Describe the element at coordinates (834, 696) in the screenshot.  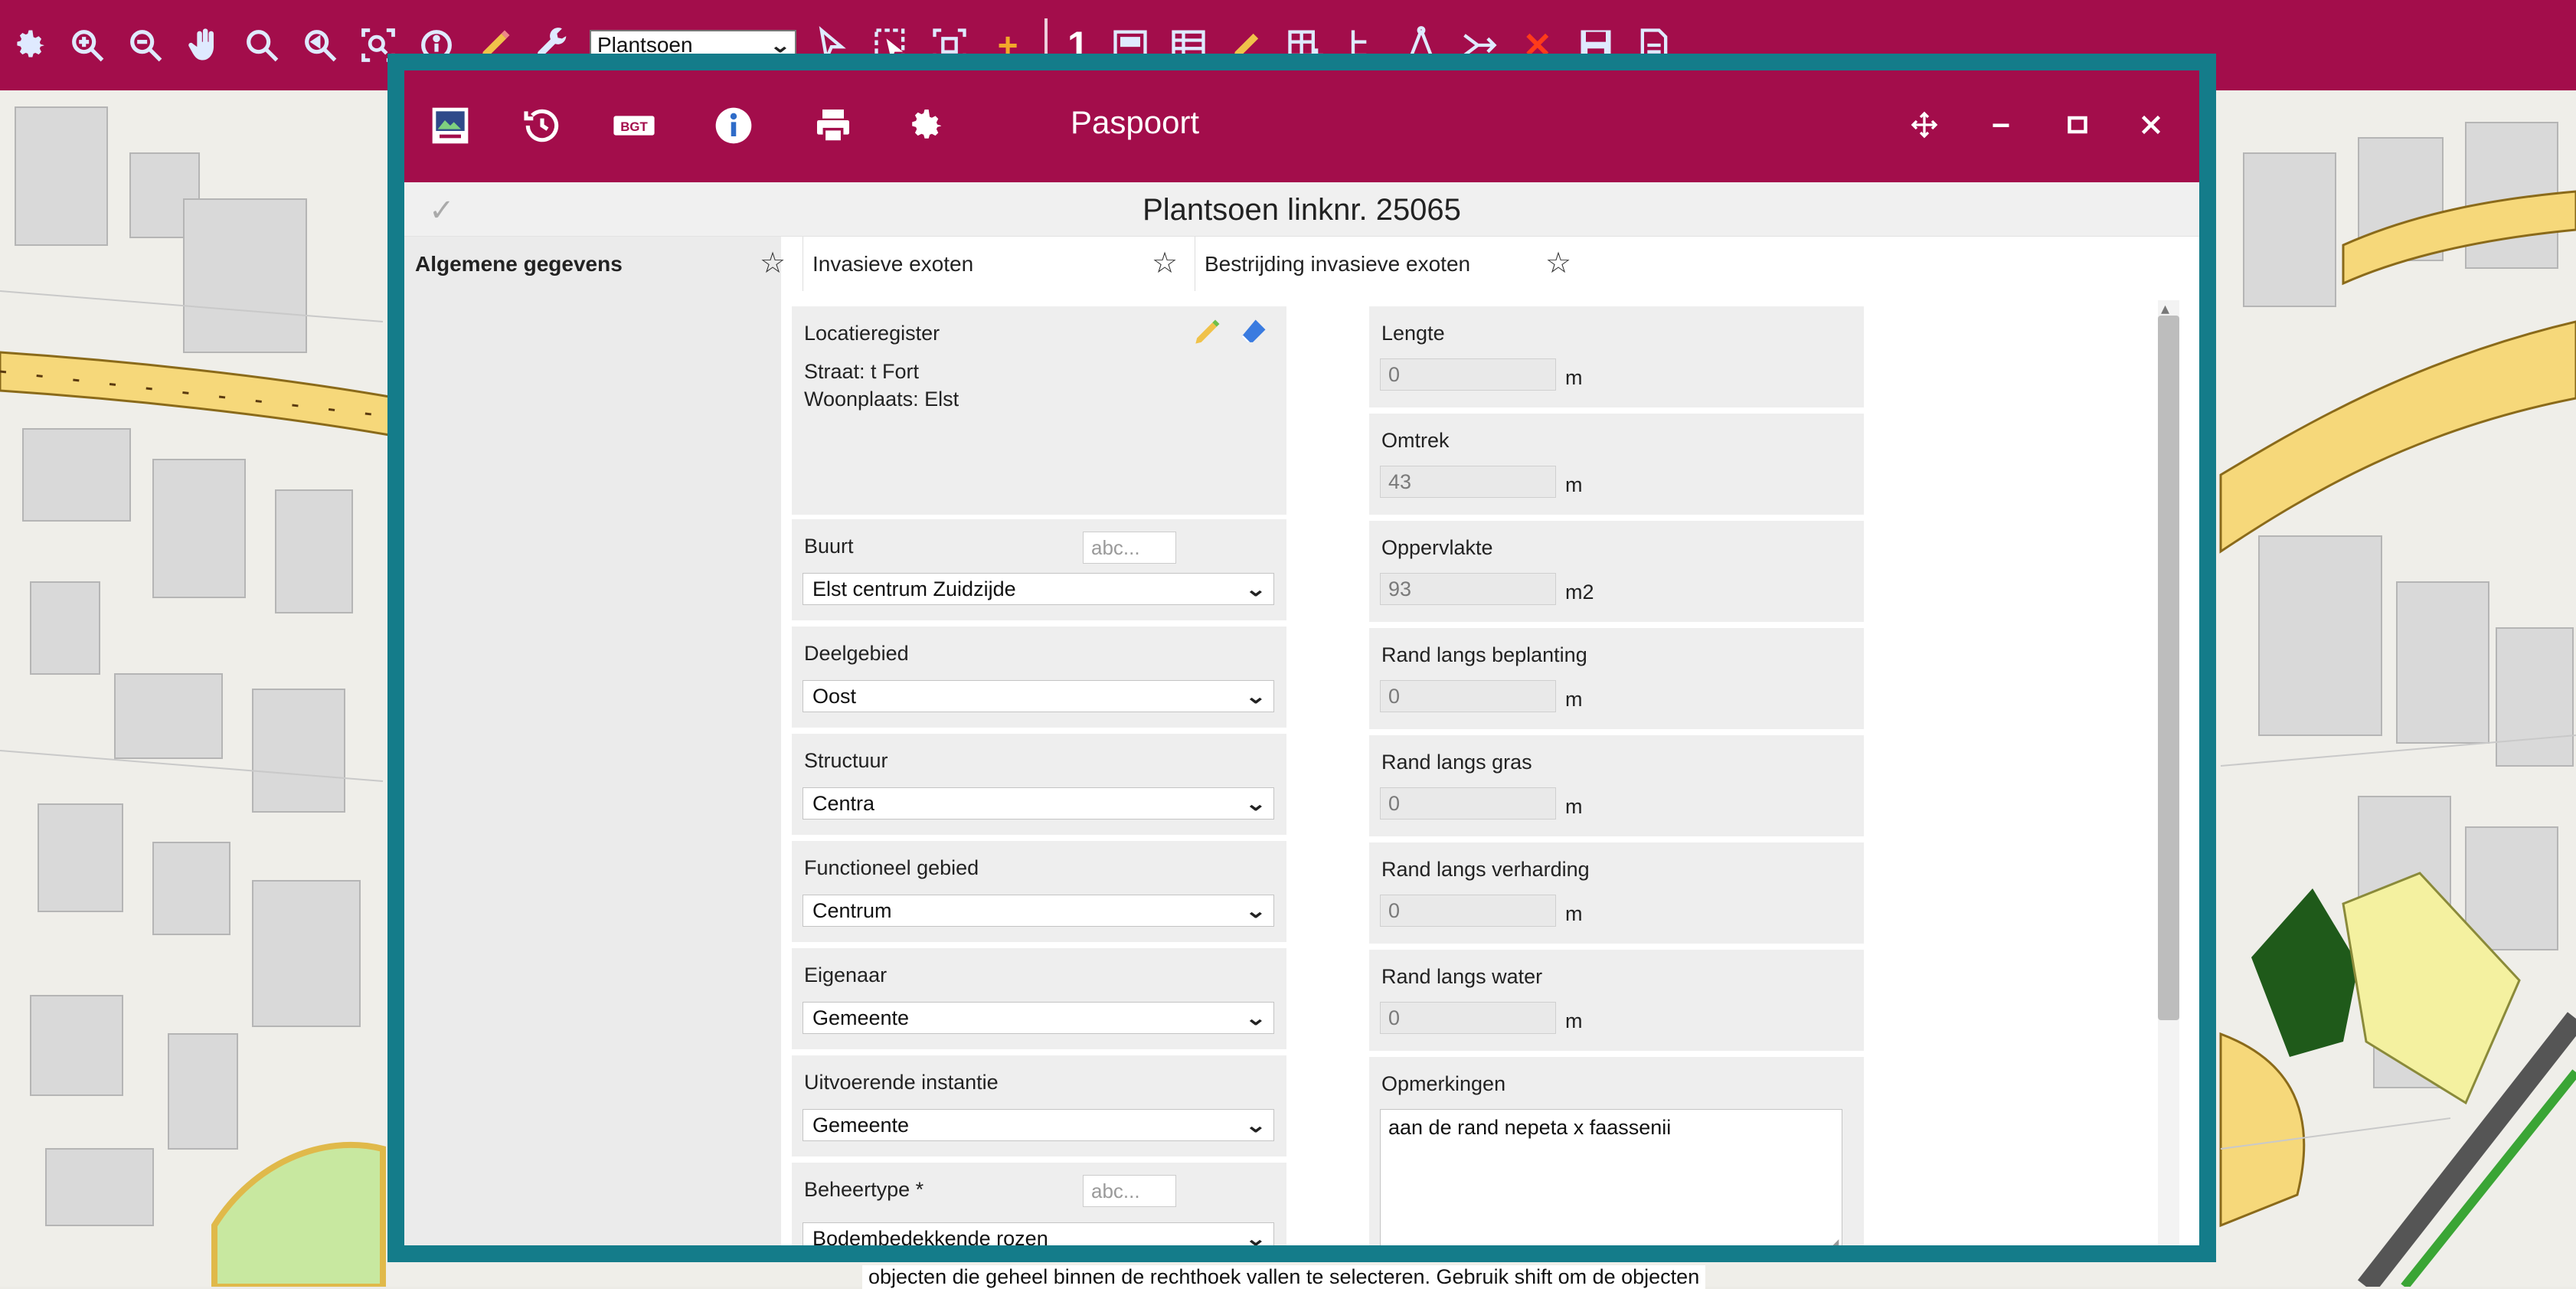
I see `select-value: Oost` at that location.